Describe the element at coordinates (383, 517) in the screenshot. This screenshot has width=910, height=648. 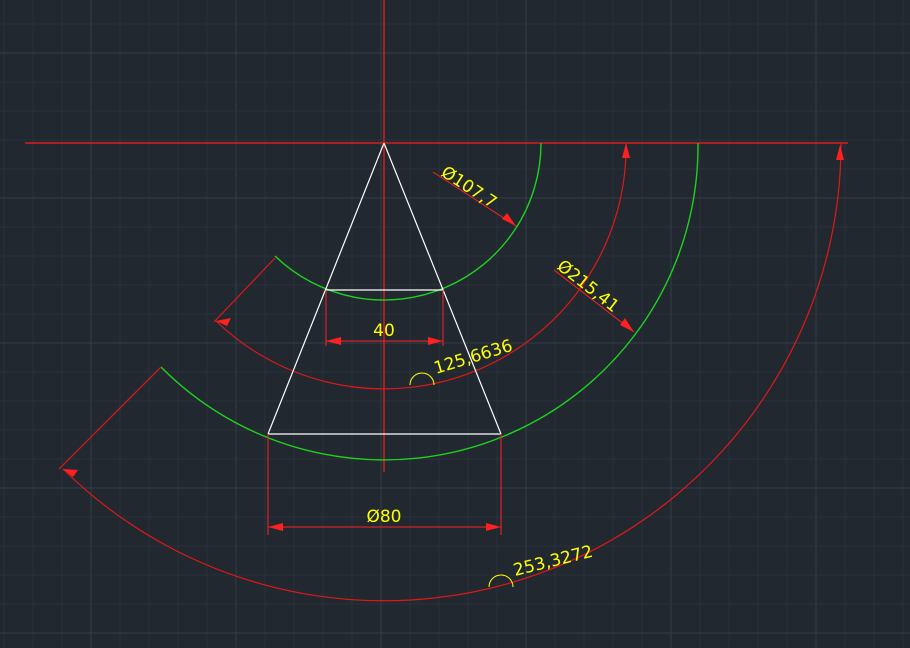
I see `dim-80-label: Ø80` at that location.